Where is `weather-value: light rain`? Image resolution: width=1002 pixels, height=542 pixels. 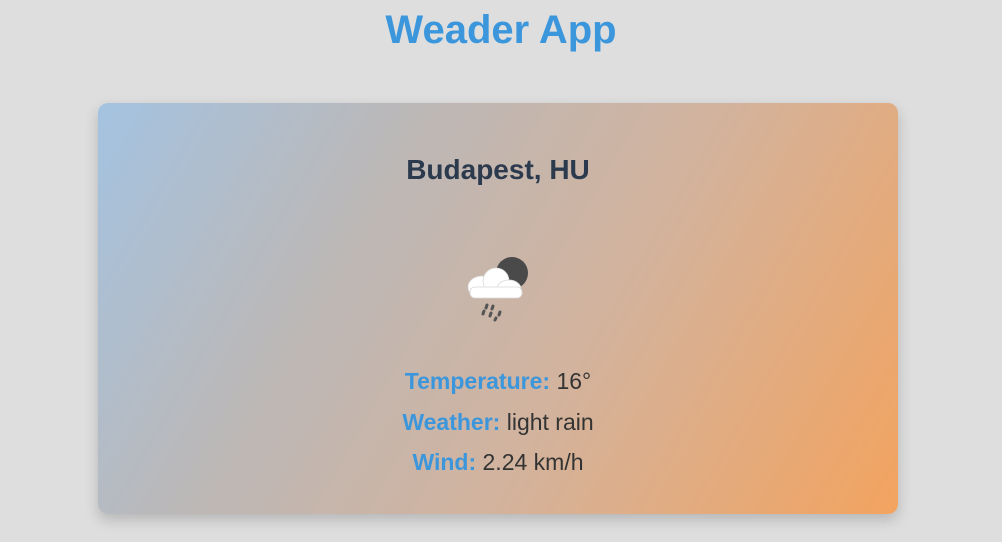
weather-value: light rain is located at coordinates (550, 422).